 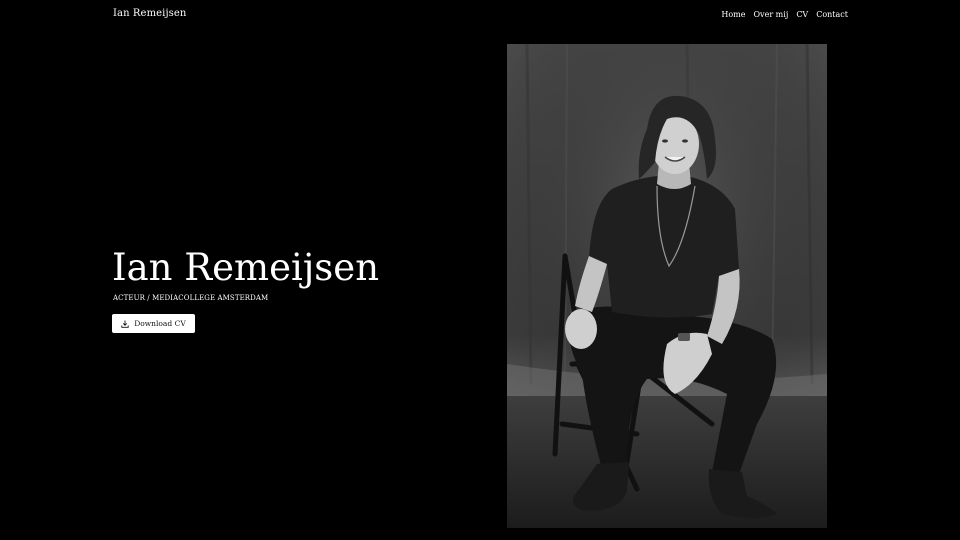 I want to click on download-cv-button: Download CV, so click(x=153, y=323).